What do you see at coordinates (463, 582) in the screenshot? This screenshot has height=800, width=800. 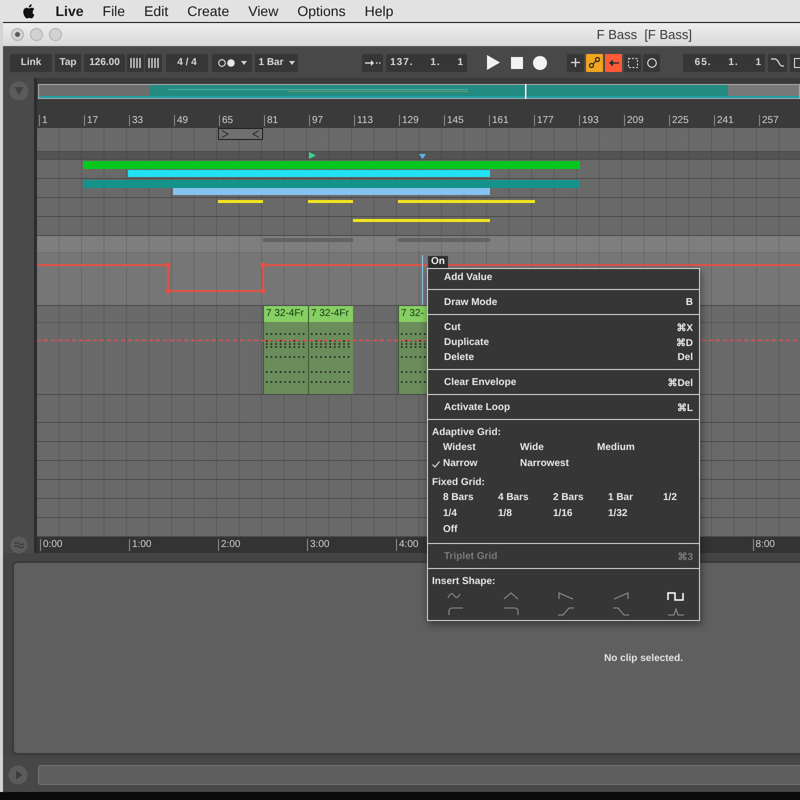 I see `menu-heading: Insert Shape:` at bounding box center [463, 582].